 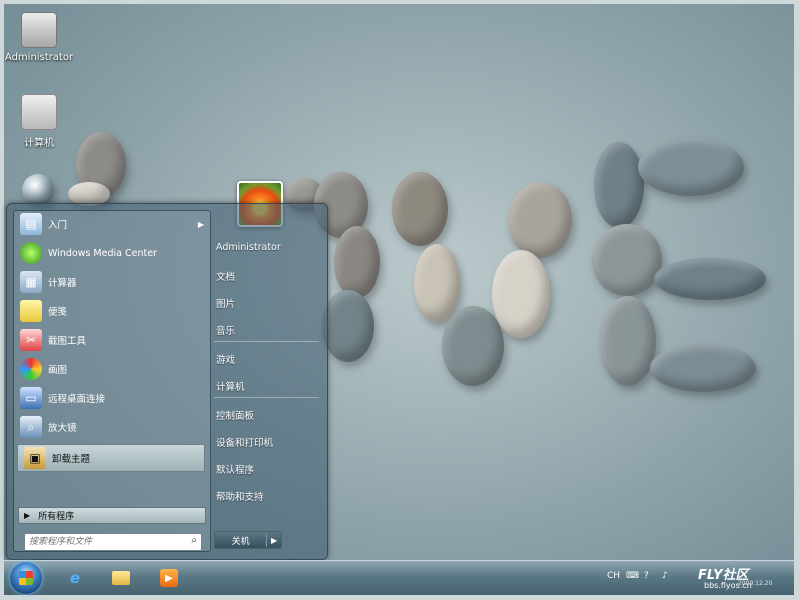 I want to click on program-item-media-center: Windows Media Center, so click(x=112, y=253).